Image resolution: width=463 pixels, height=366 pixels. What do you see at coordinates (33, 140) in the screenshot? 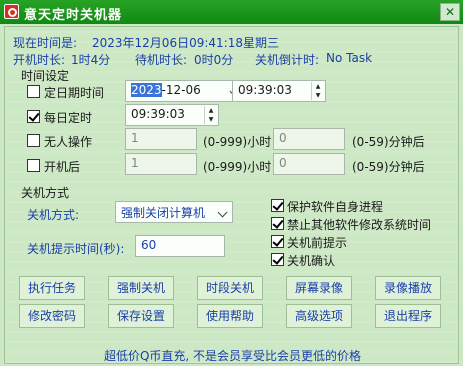
I see `idle-checkbox` at bounding box center [33, 140].